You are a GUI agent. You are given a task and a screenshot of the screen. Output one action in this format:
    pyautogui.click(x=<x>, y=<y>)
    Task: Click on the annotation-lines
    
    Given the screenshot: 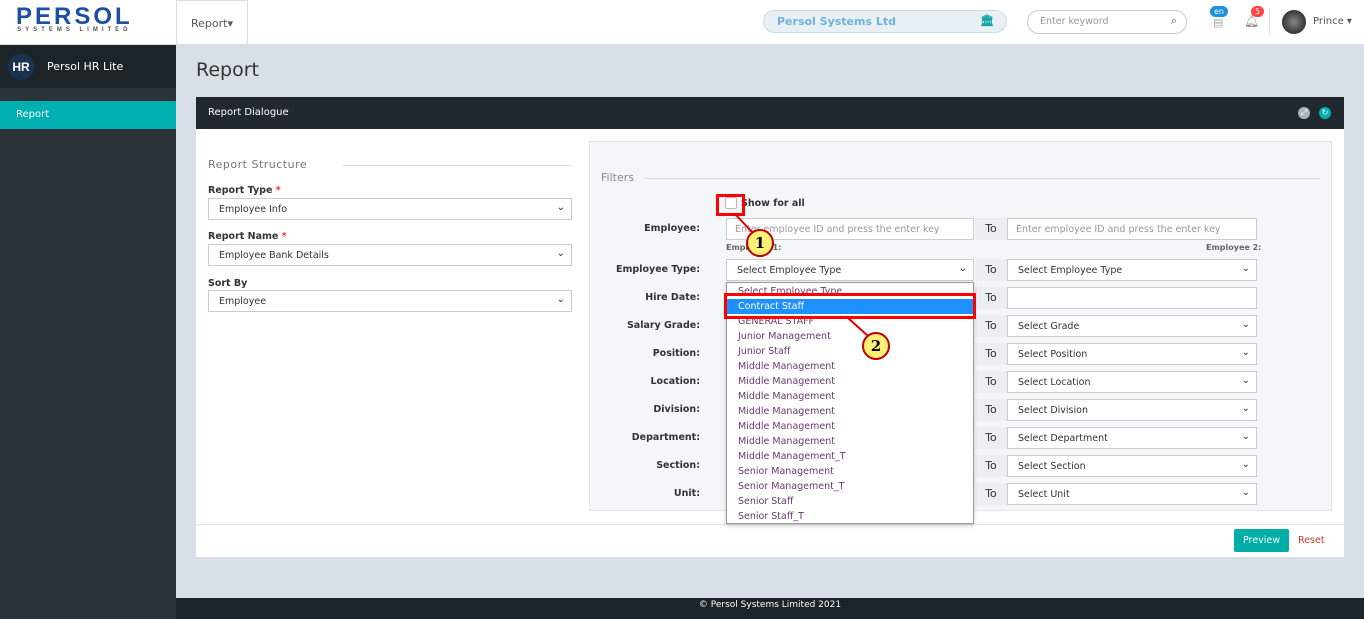 What is the action you would take?
    pyautogui.click(x=801, y=275)
    